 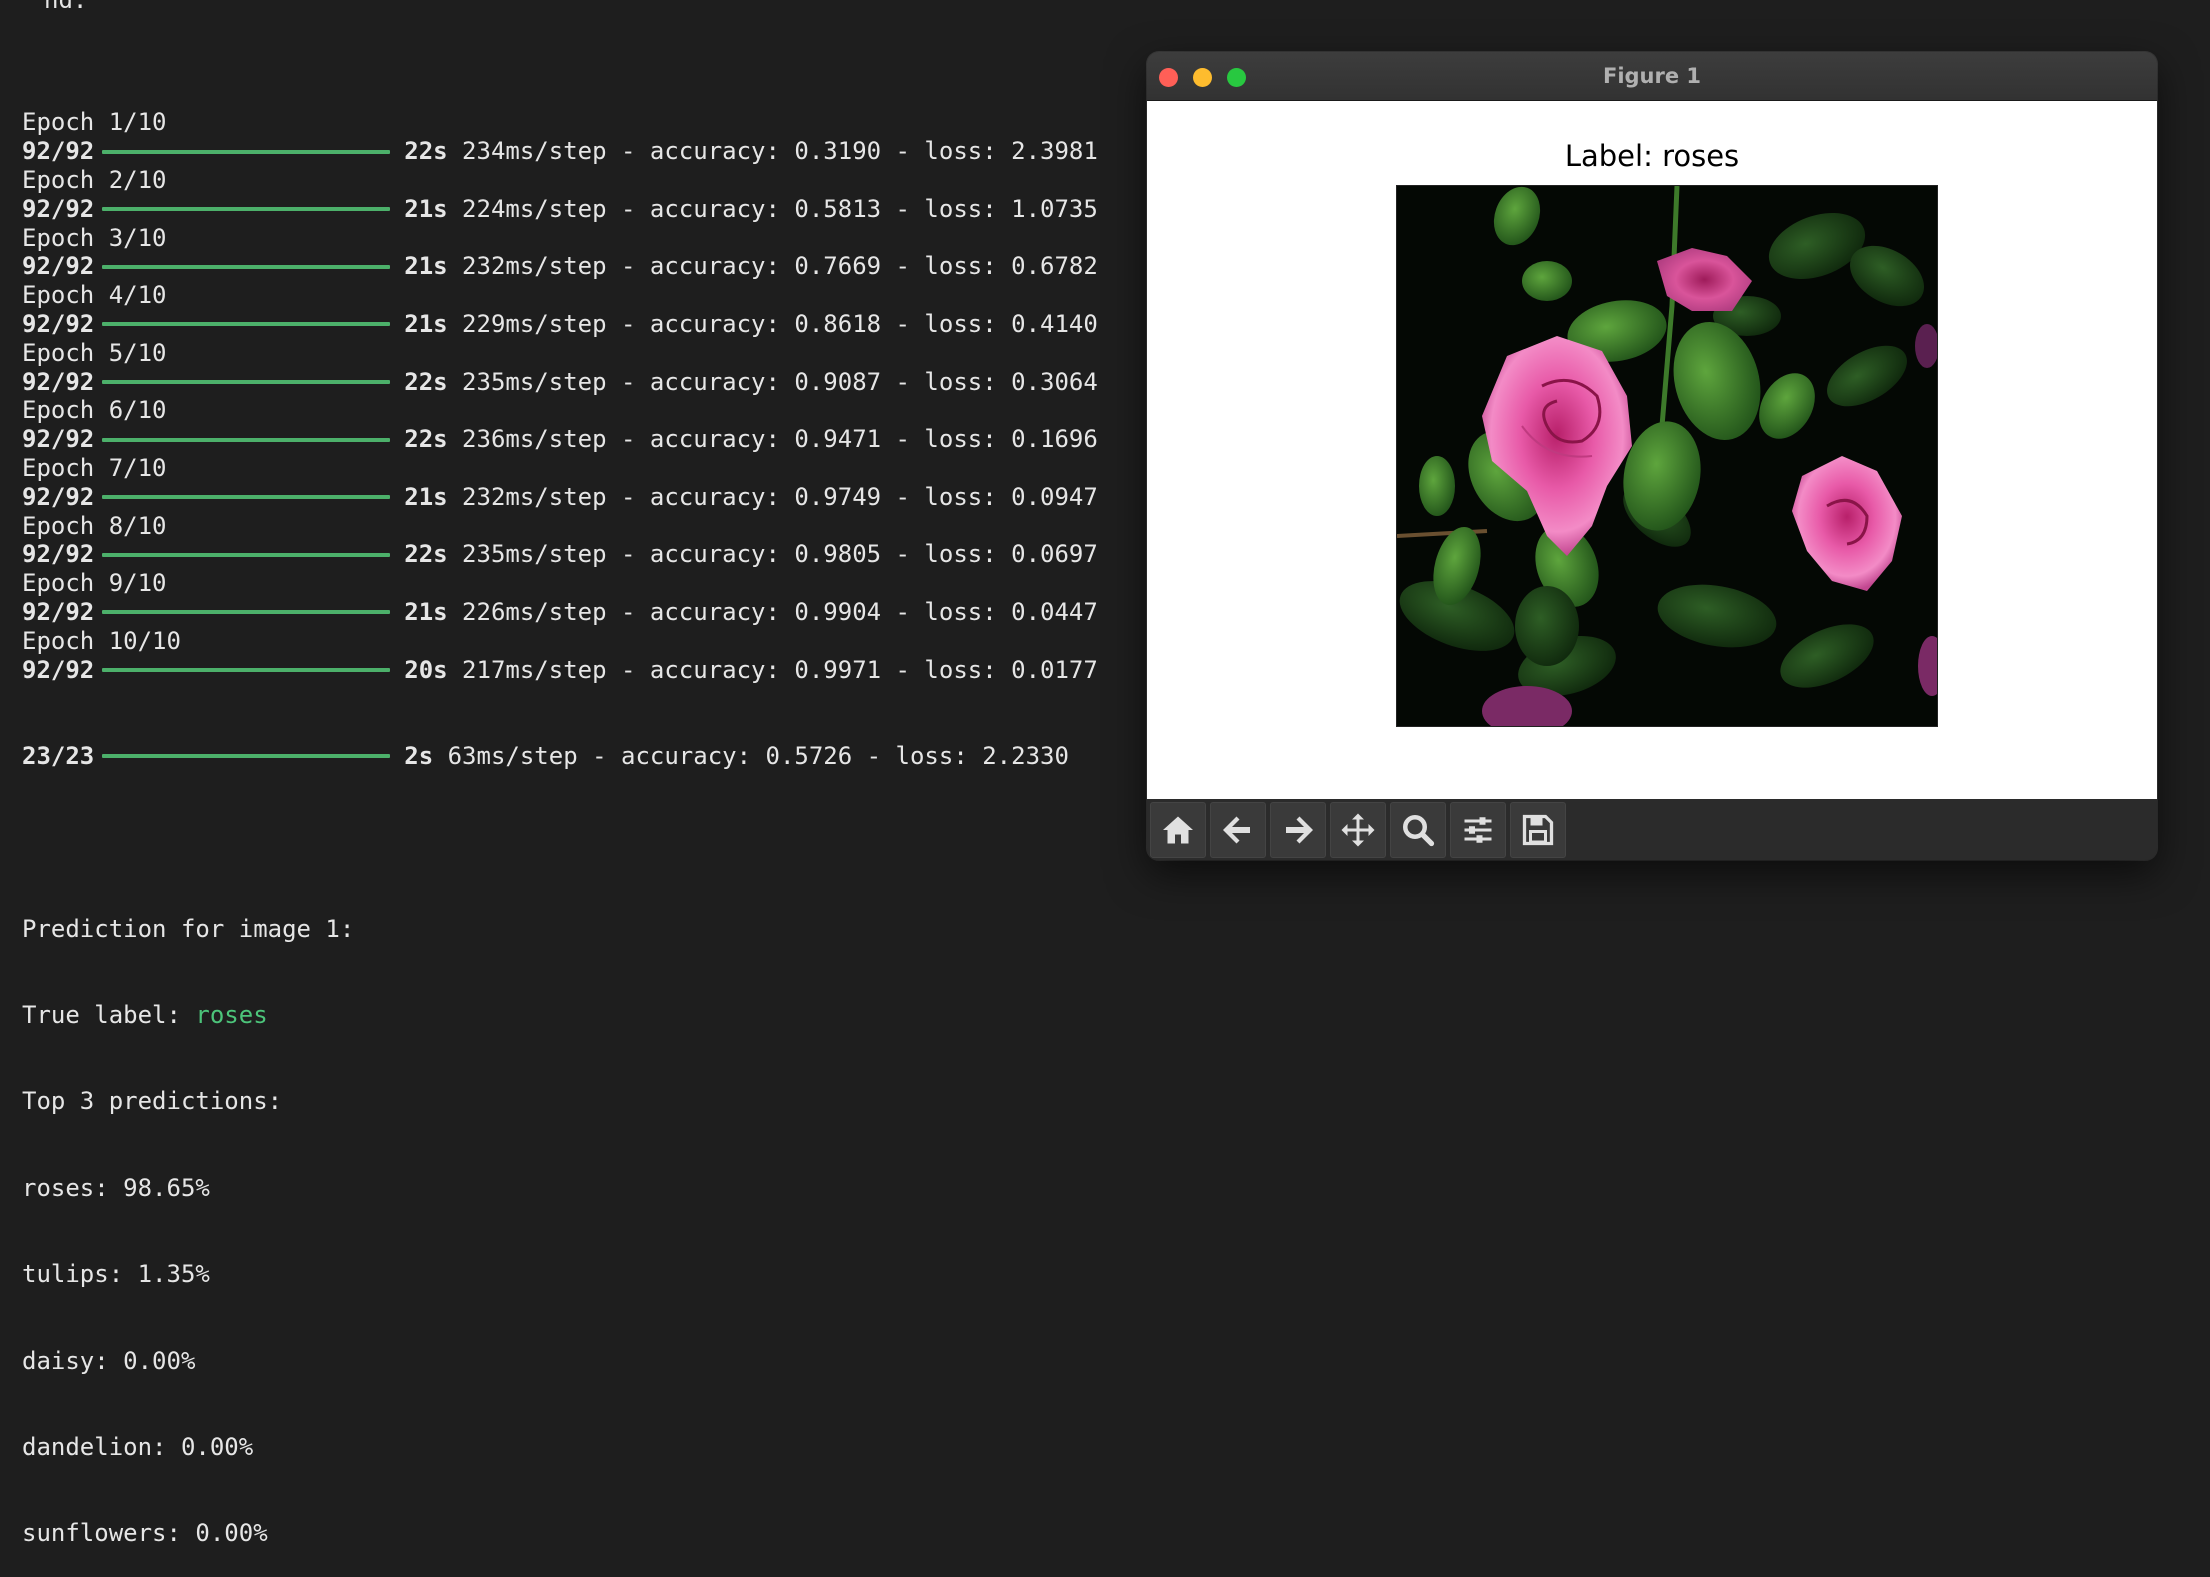 I want to click on top3-header: Top 3 predictions:, so click(x=152, y=1101).